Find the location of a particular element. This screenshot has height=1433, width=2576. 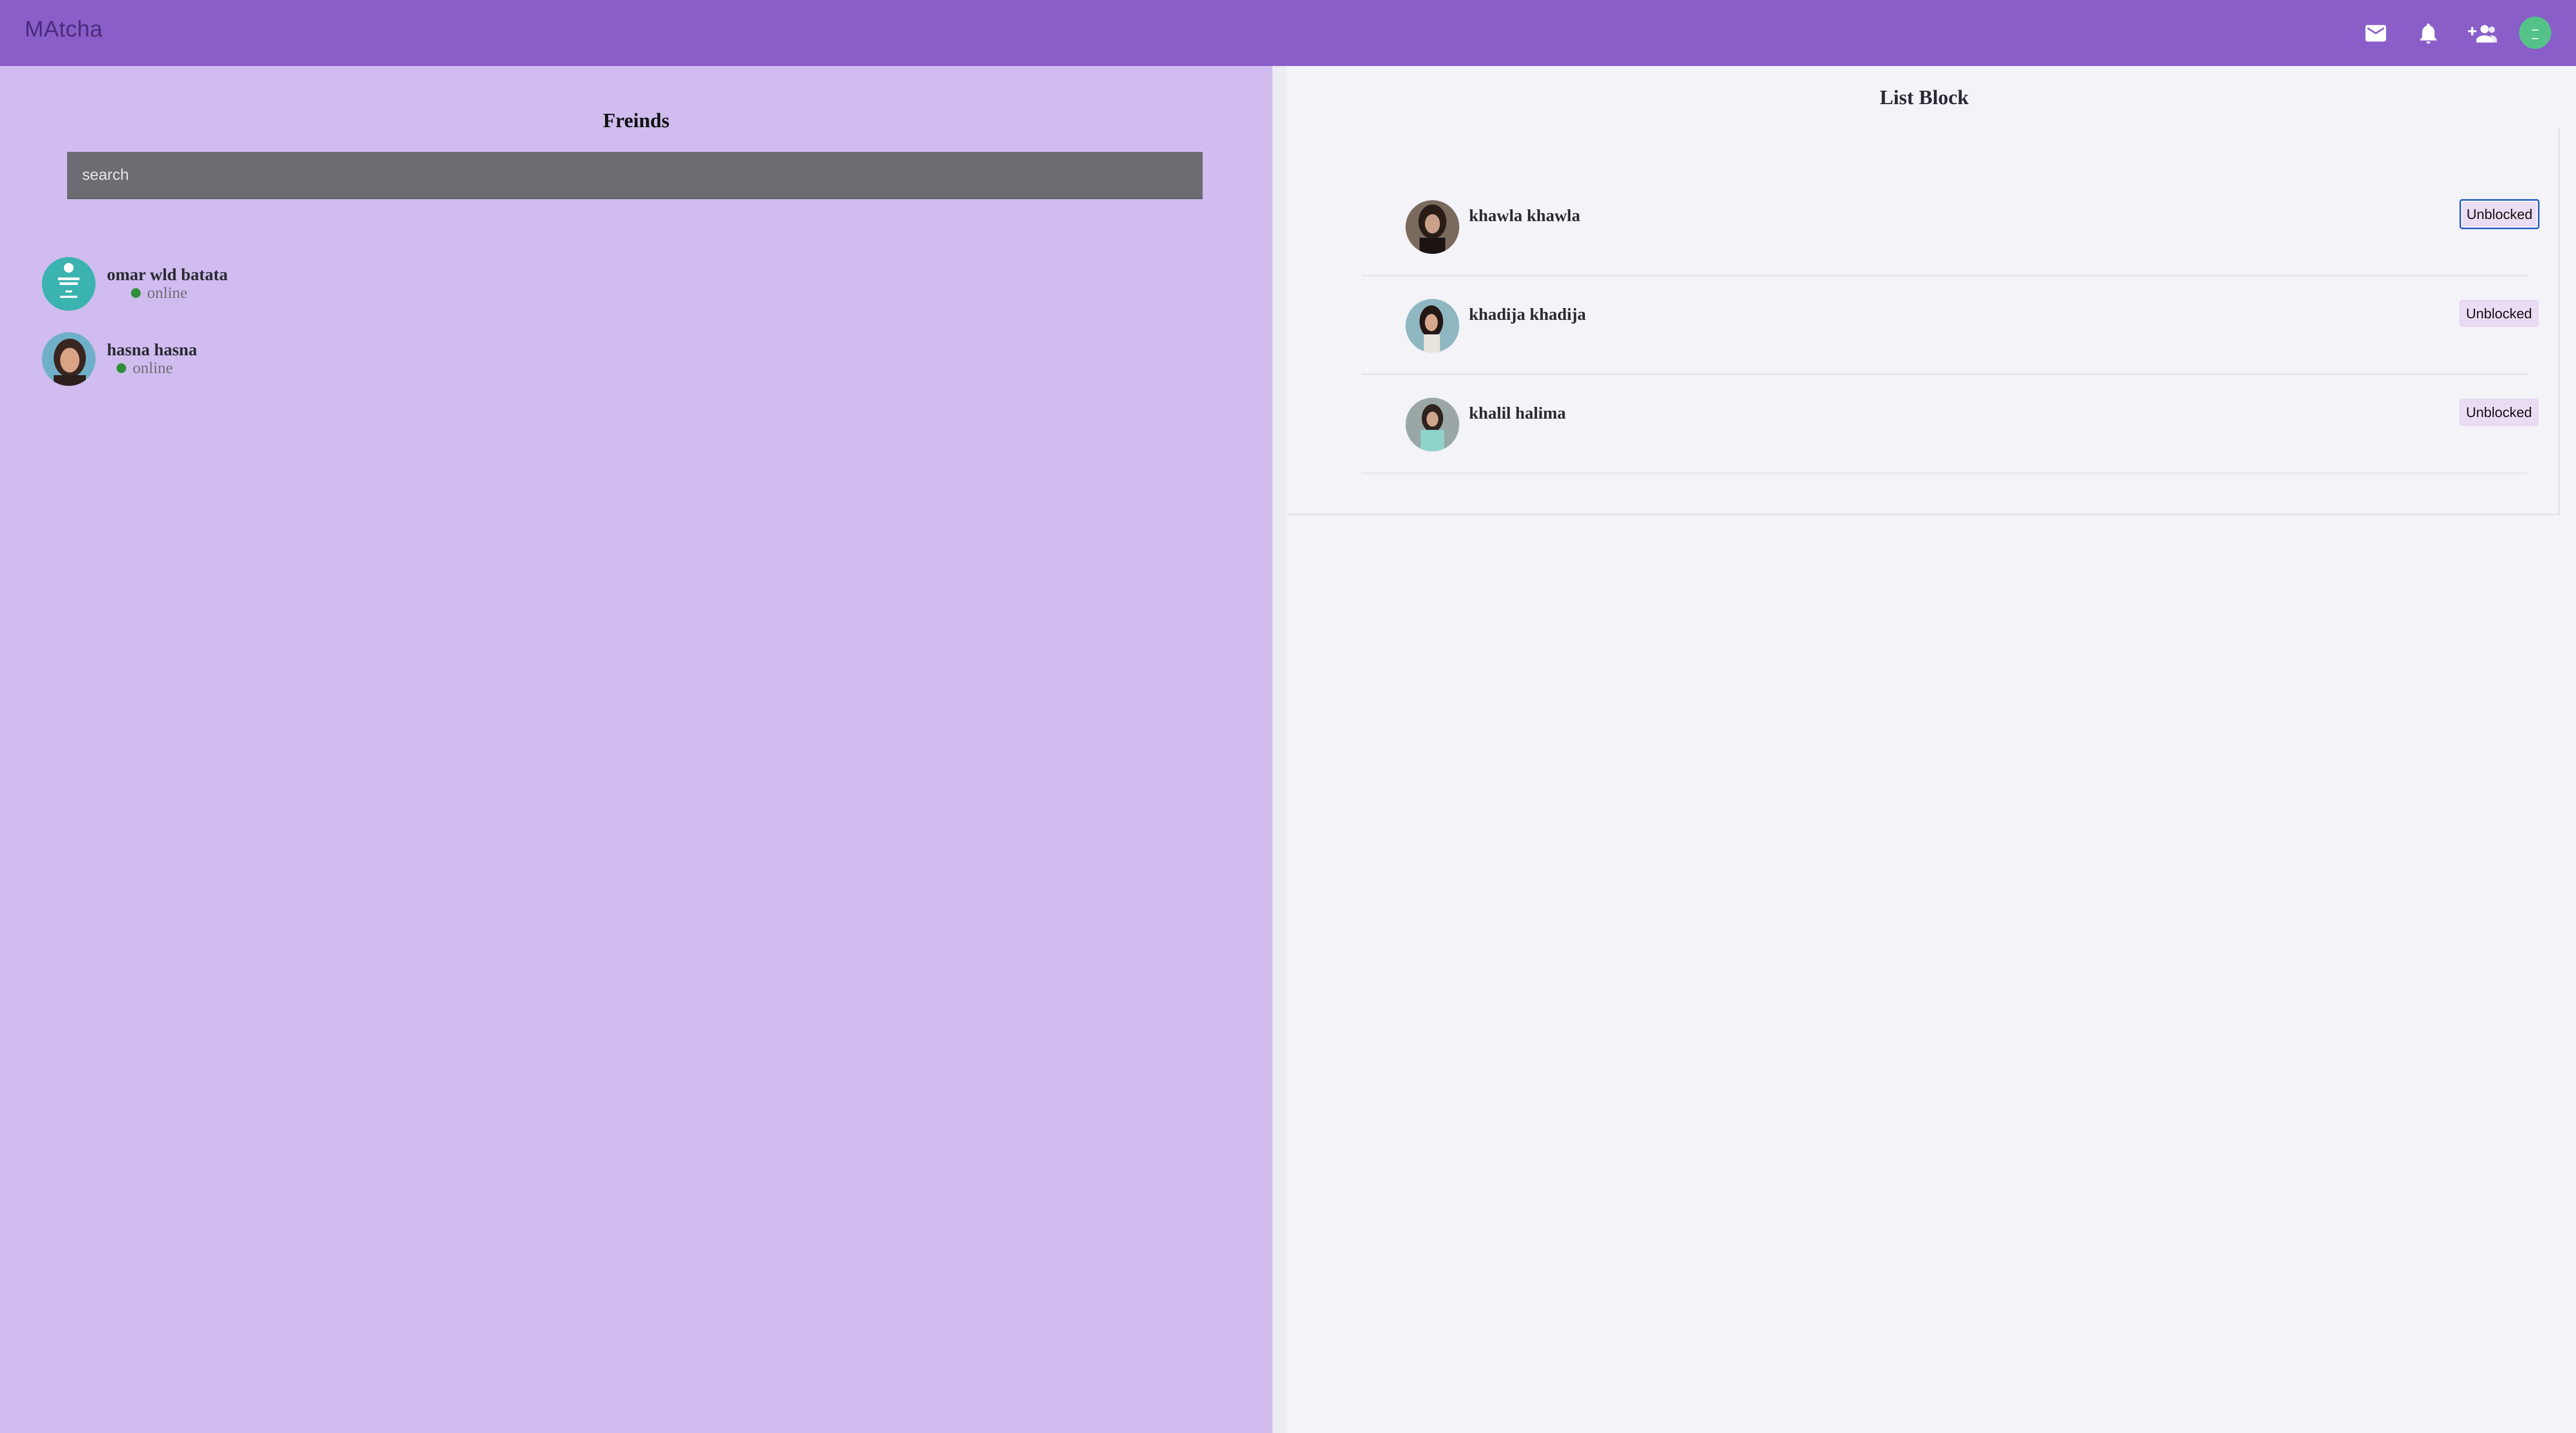

friend-name: hasna hasna is located at coordinates (152, 350).